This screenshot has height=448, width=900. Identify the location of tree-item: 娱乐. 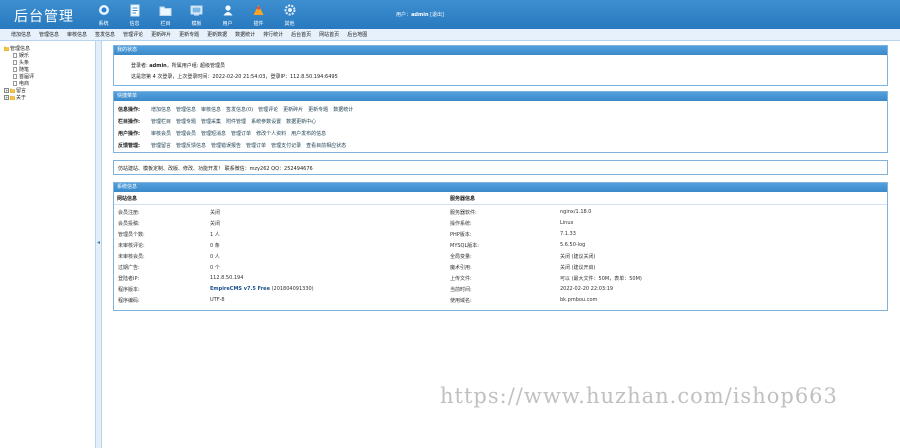
(54, 55).